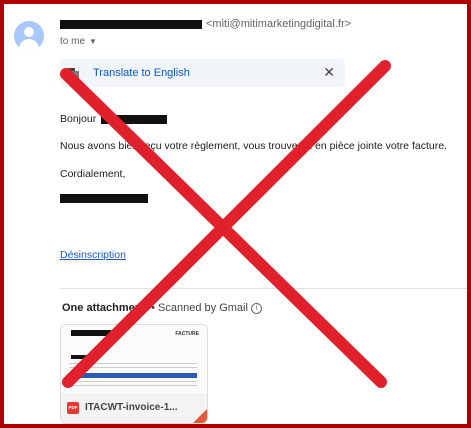 The image size is (471, 428). I want to click on translate-banner: Translate to English ✕, so click(202, 73).